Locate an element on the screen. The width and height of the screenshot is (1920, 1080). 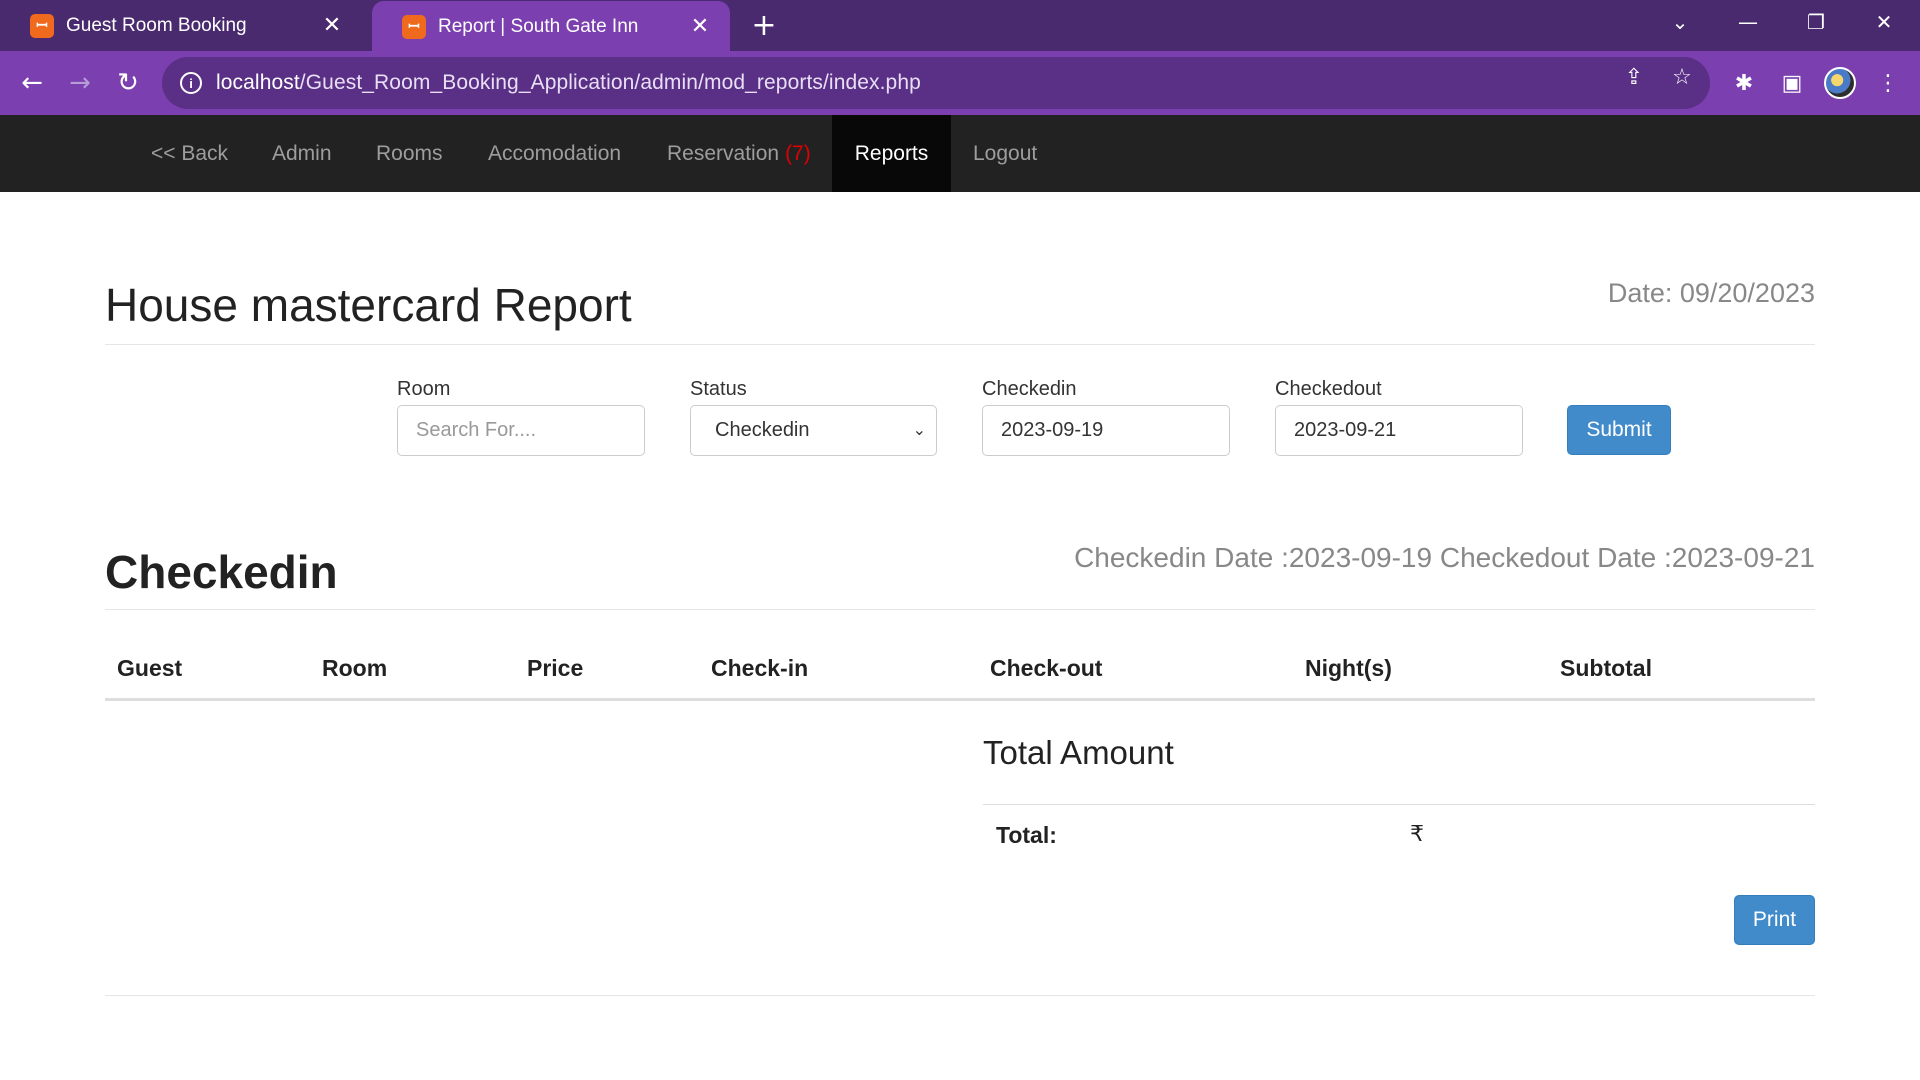
browser-tab: ꟷ Guest Room Booking ✕ is located at coordinates (181, 25).